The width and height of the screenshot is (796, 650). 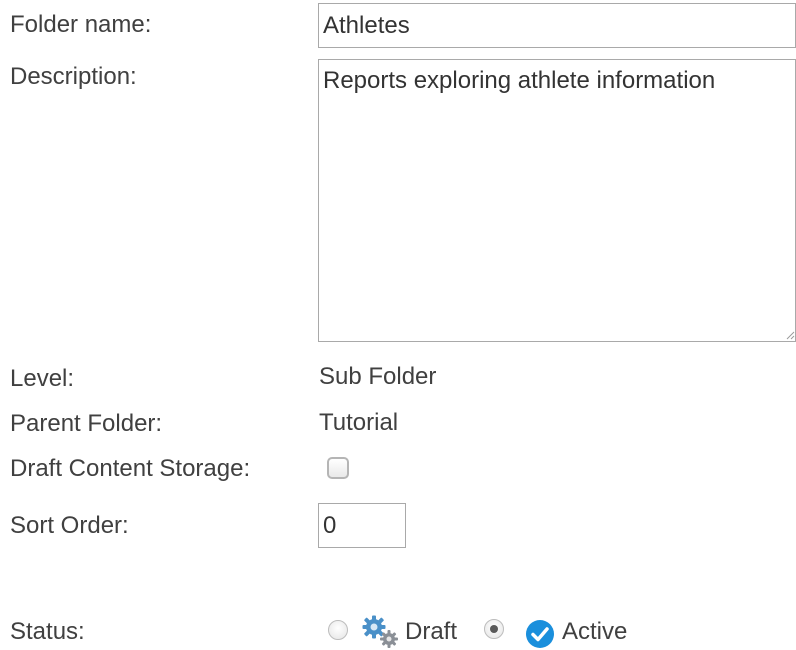 What do you see at coordinates (494, 629) in the screenshot?
I see `status-radio-active` at bounding box center [494, 629].